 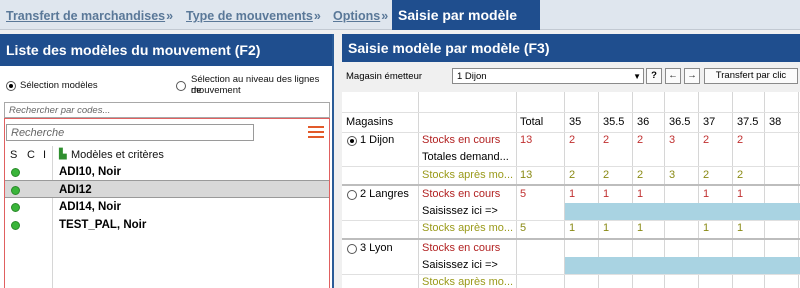 What do you see at coordinates (117, 155) in the screenshot?
I see `col-header-models: Modèles et critères` at bounding box center [117, 155].